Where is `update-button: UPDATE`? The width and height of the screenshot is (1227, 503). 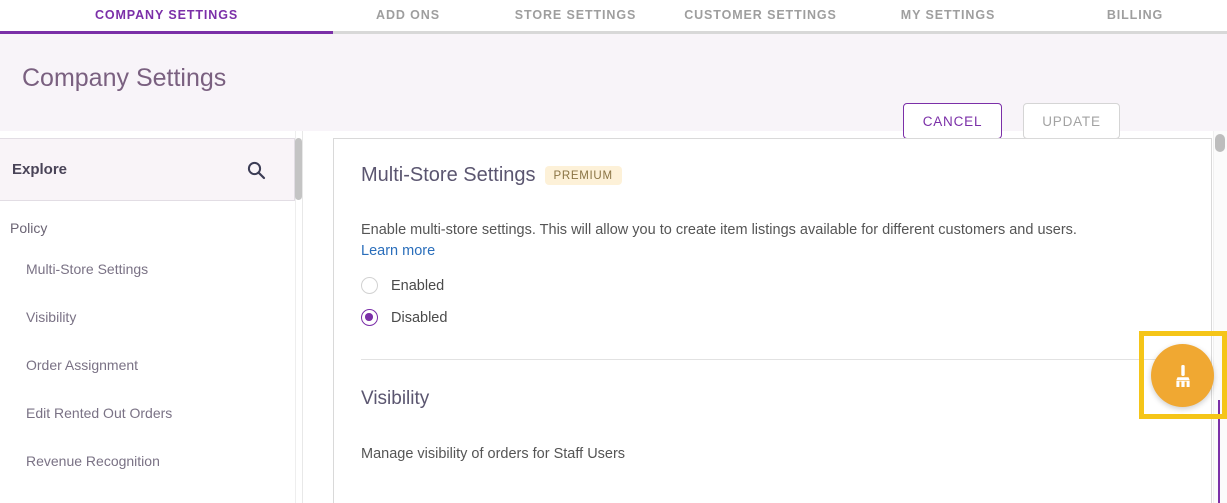
update-button: UPDATE is located at coordinates (1071, 121).